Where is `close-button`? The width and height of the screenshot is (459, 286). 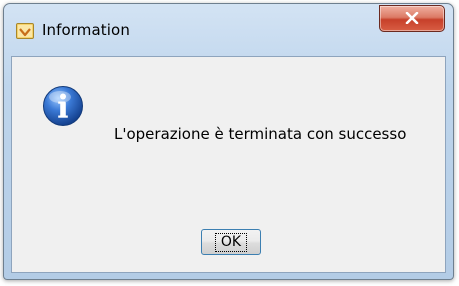 close-button is located at coordinates (412, 18).